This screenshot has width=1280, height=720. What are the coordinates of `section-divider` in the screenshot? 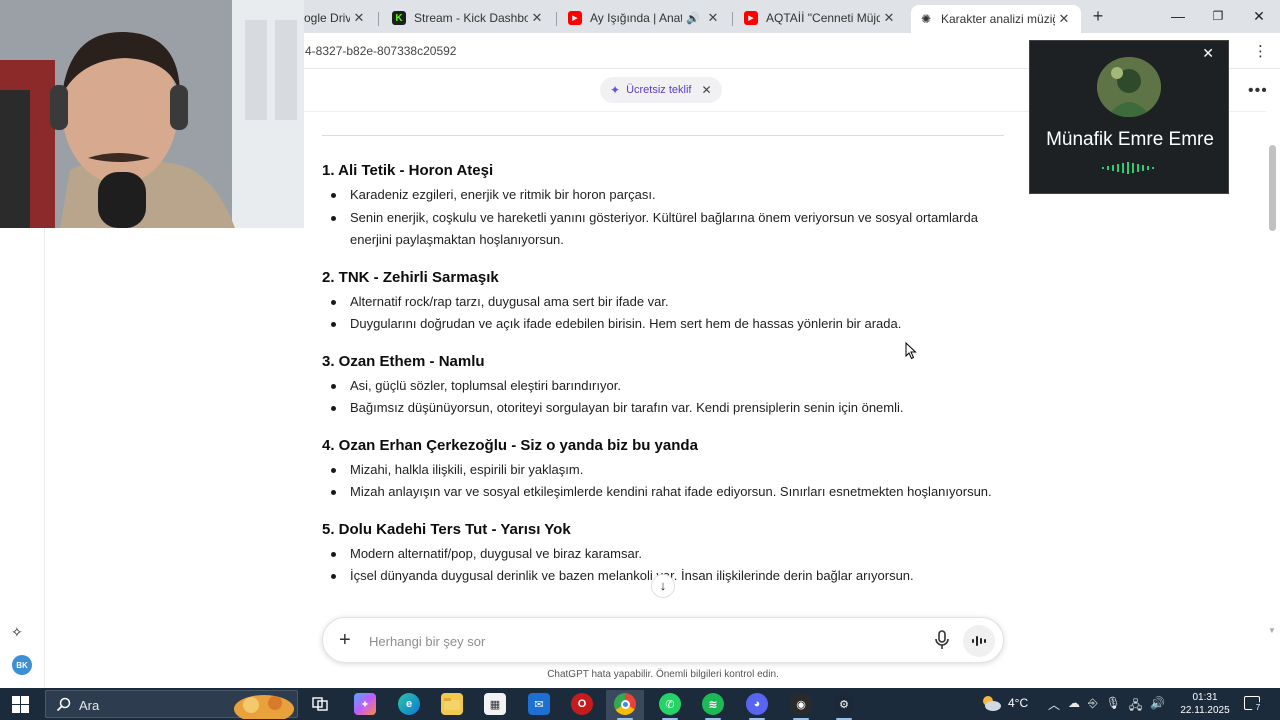 It's located at (663, 135).